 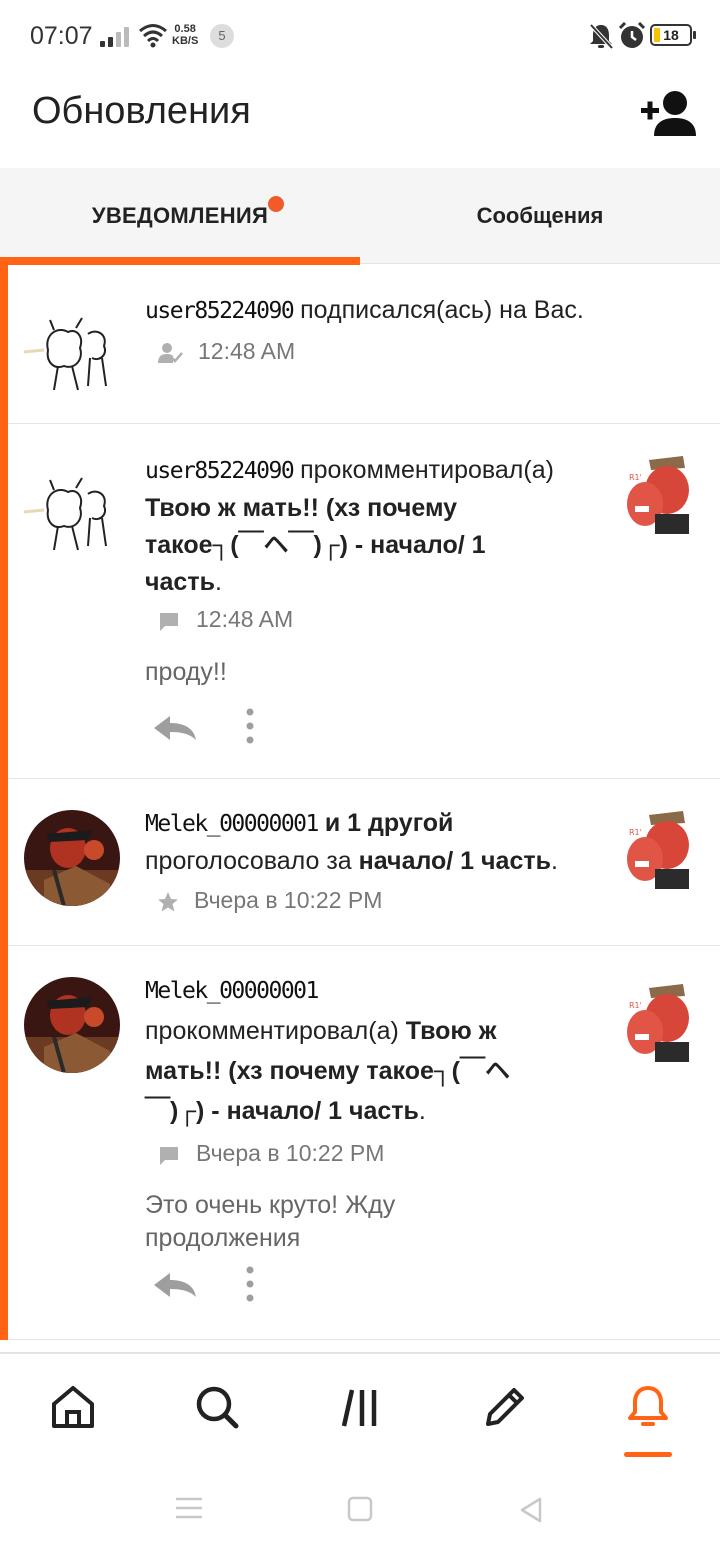 I want to click on follow-icon, so click(x=170, y=352).